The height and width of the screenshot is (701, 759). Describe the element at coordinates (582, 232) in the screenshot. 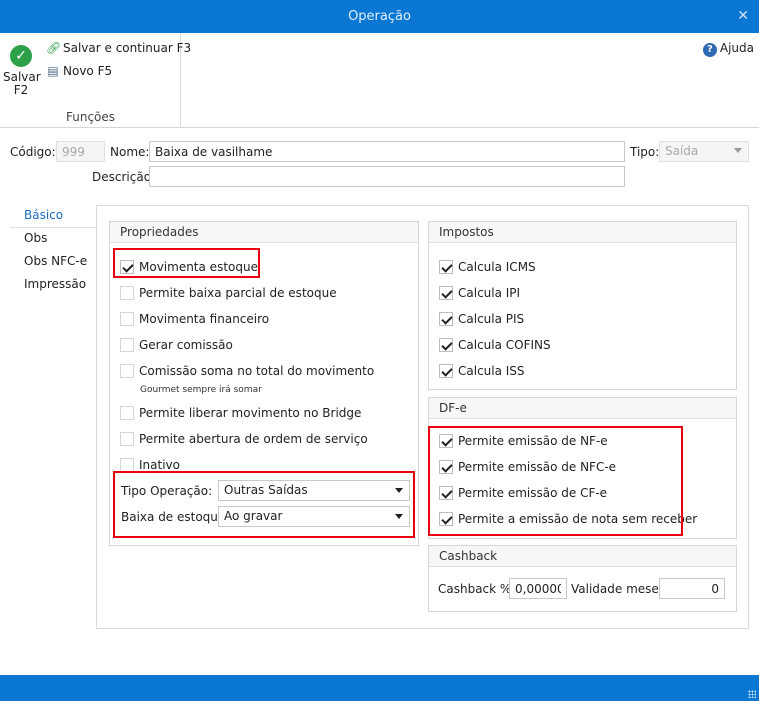

I see `group-impostos-header: Impostos` at that location.